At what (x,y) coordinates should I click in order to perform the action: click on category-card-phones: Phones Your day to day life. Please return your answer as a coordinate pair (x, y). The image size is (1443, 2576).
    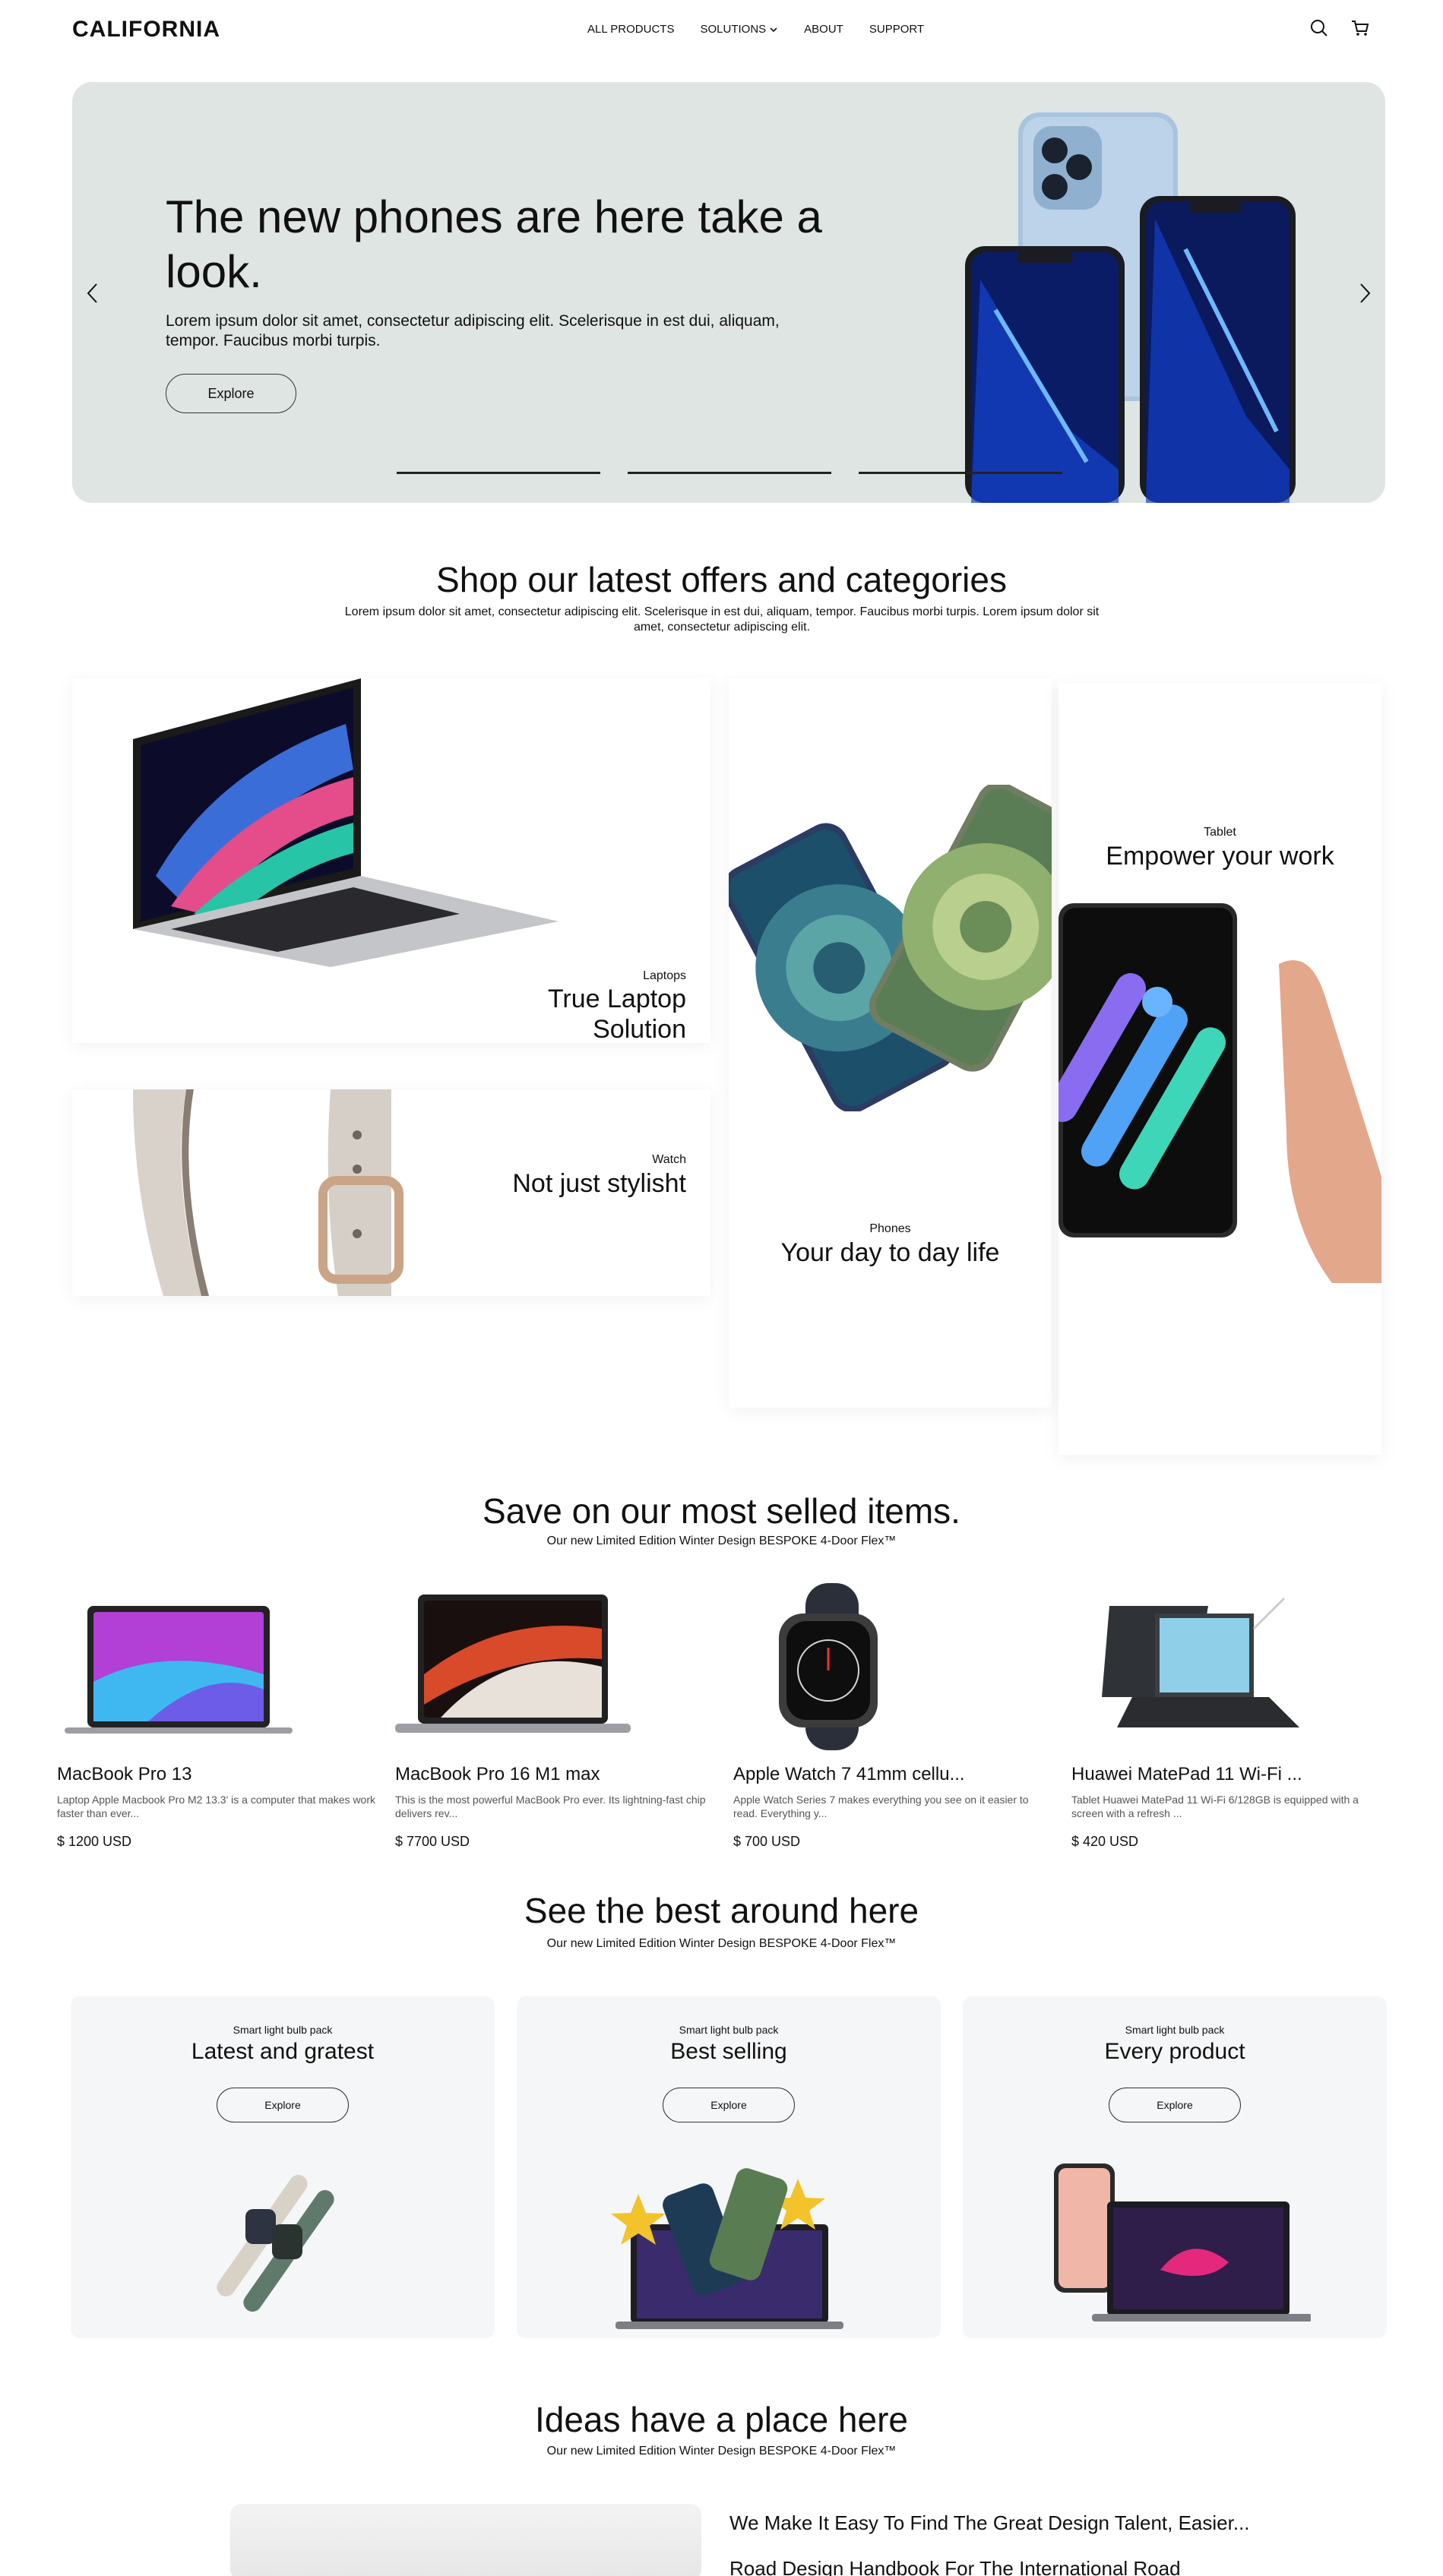
    Looking at the image, I should click on (890, 1043).